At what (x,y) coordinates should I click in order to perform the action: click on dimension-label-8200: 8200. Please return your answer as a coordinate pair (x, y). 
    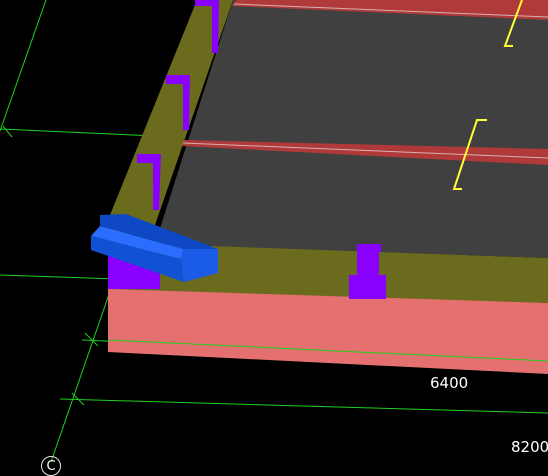
    Looking at the image, I should click on (529, 447).